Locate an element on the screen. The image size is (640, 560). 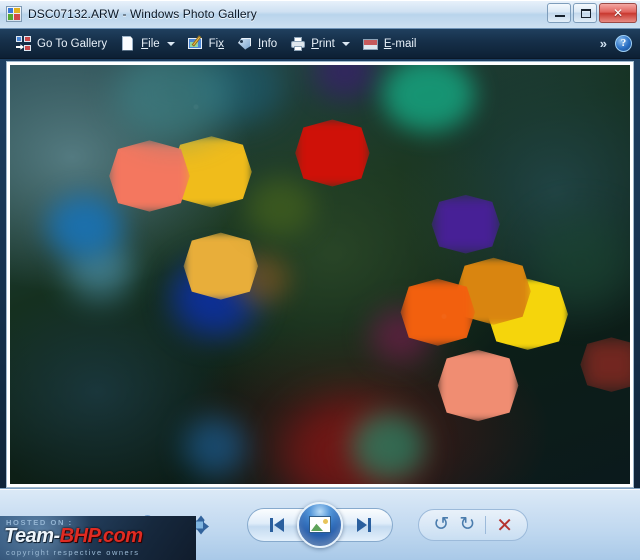
watermark-brand: Team-BHP.com is located at coordinates (73, 536).